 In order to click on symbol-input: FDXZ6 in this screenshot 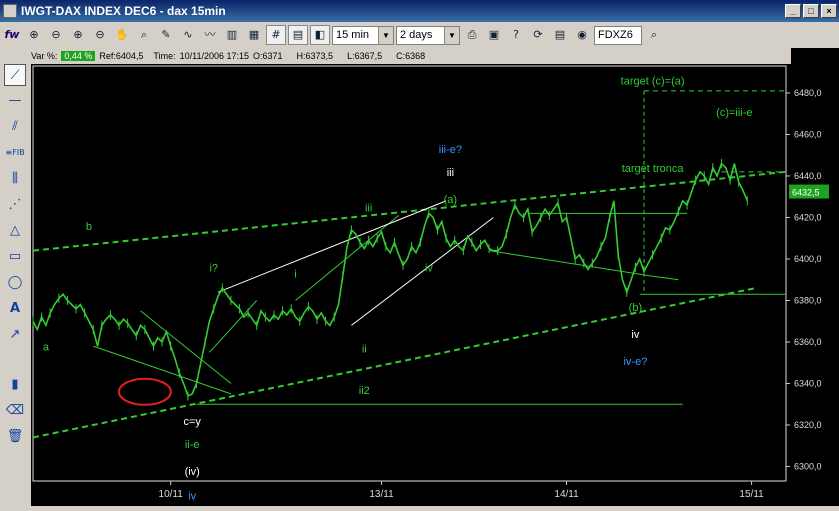, I will do `click(618, 35)`.